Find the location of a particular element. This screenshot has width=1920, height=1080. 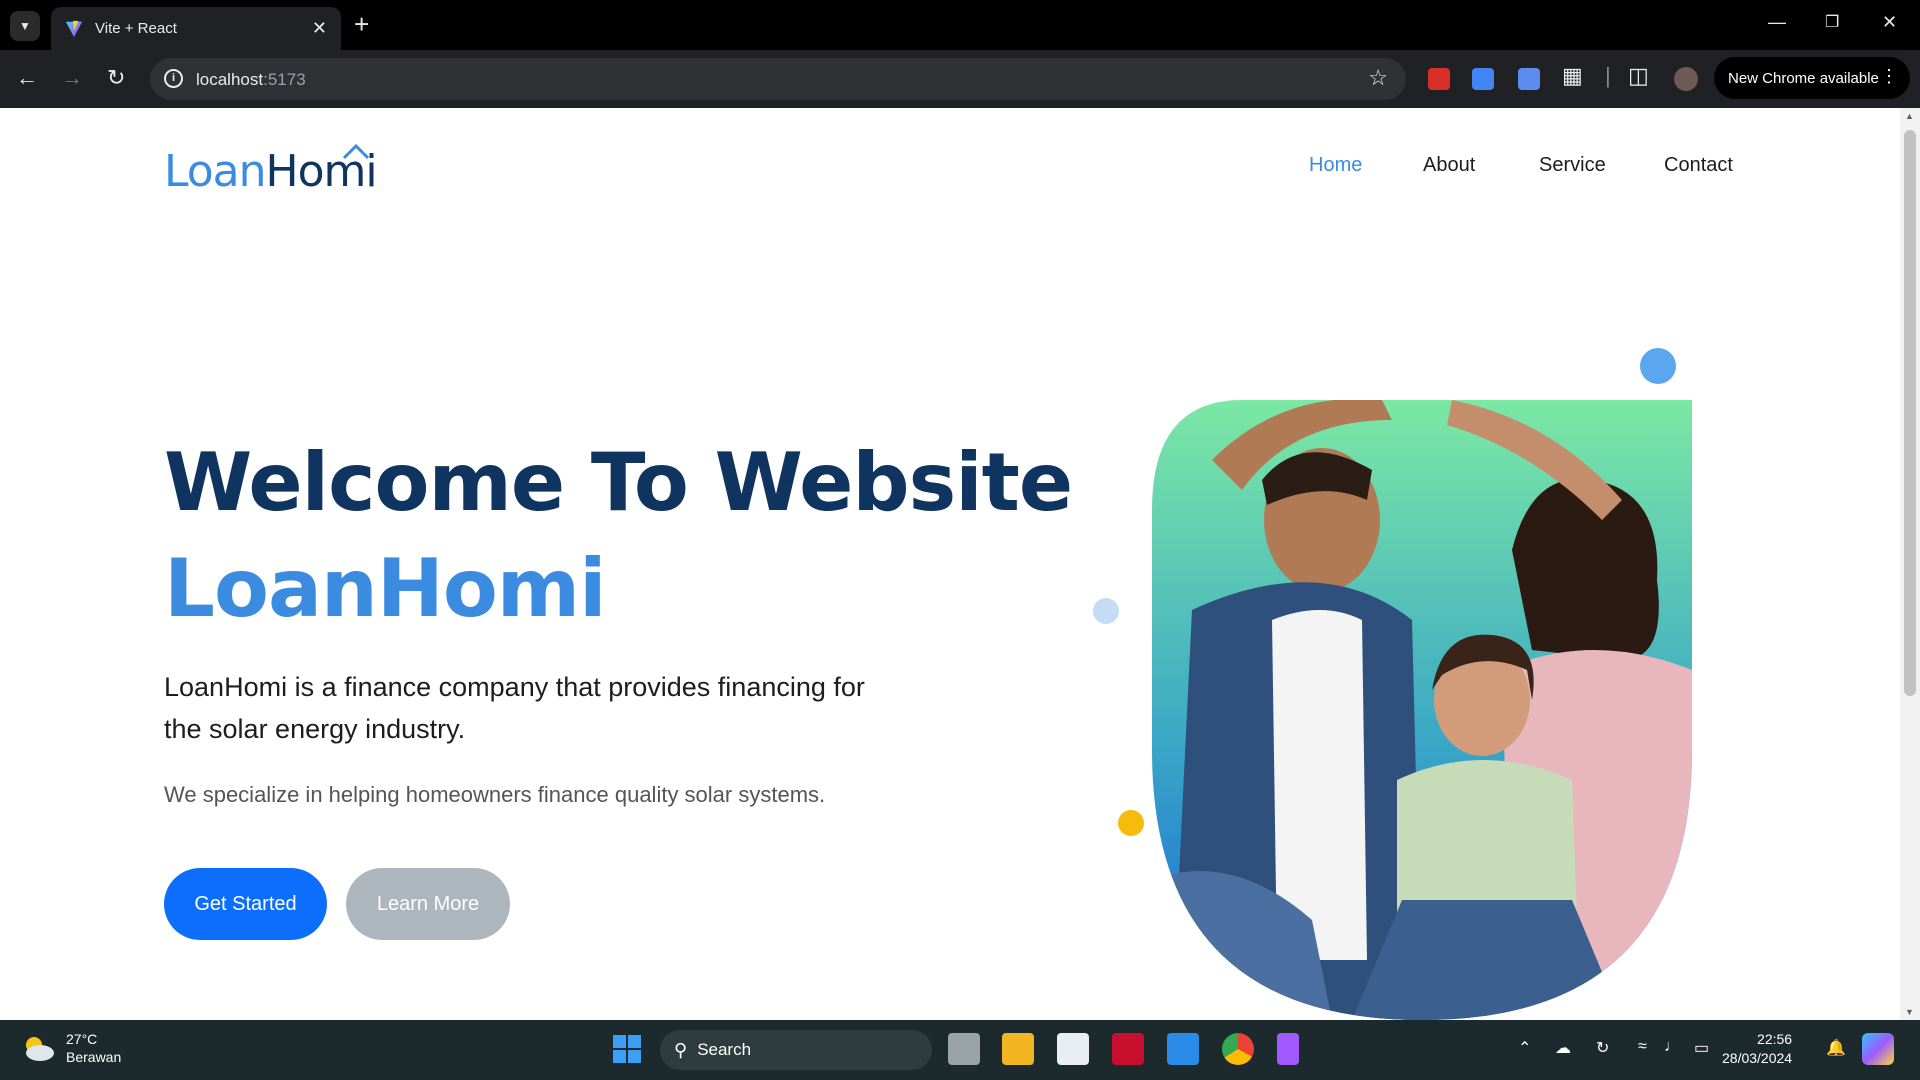

site-logo: LoanHomi is located at coordinates (271, 170).